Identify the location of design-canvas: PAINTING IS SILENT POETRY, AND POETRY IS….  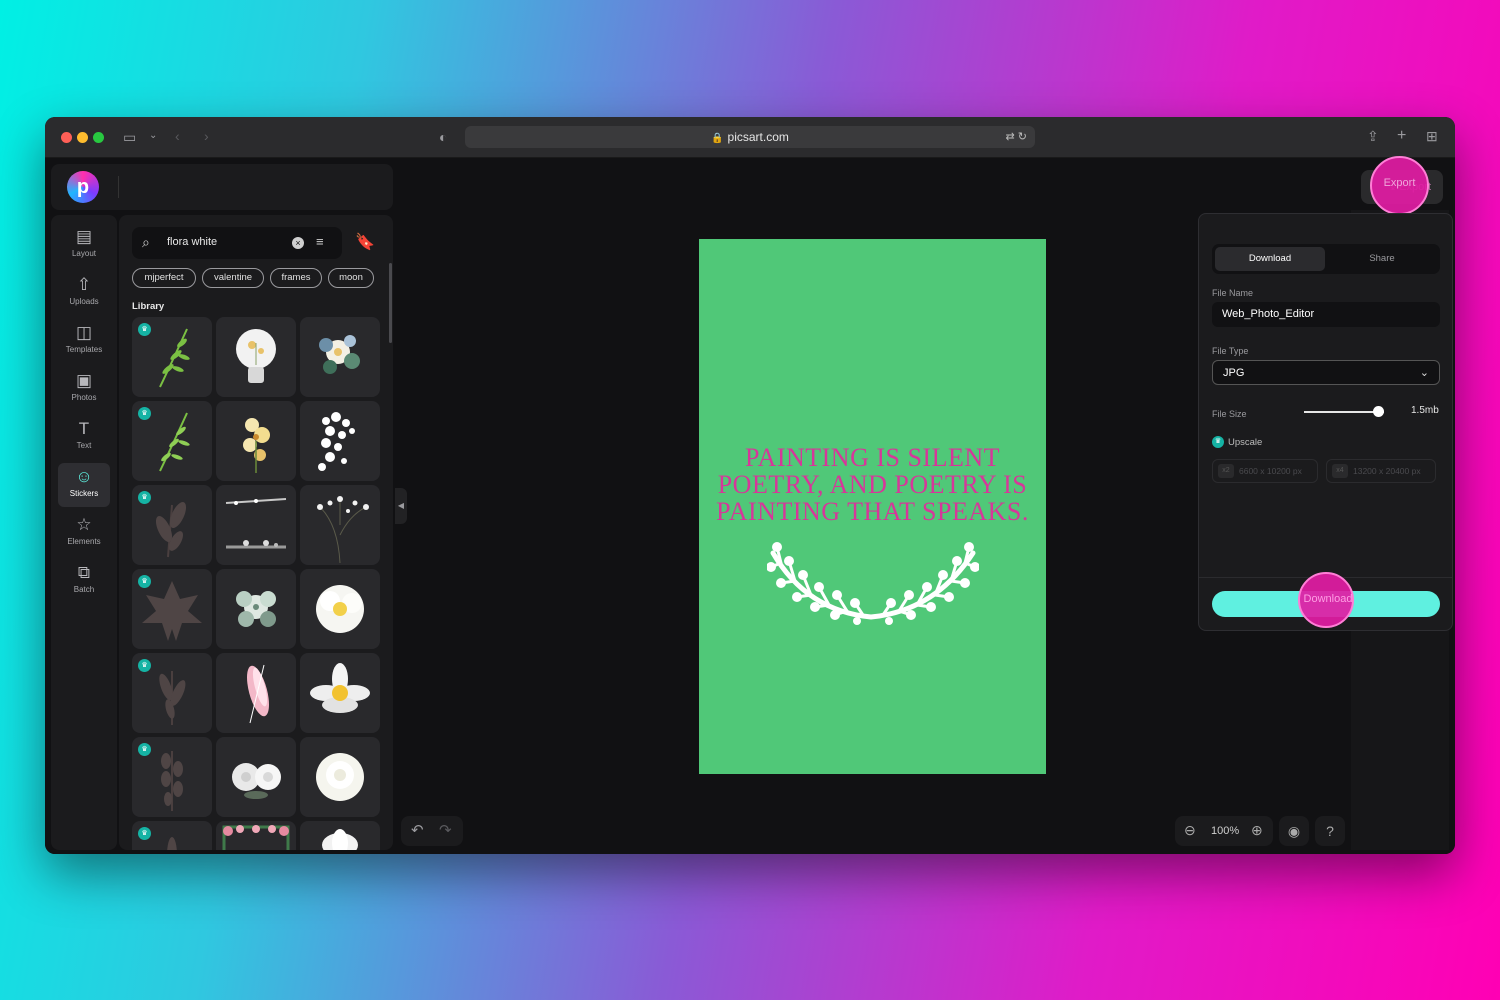
(872, 506).